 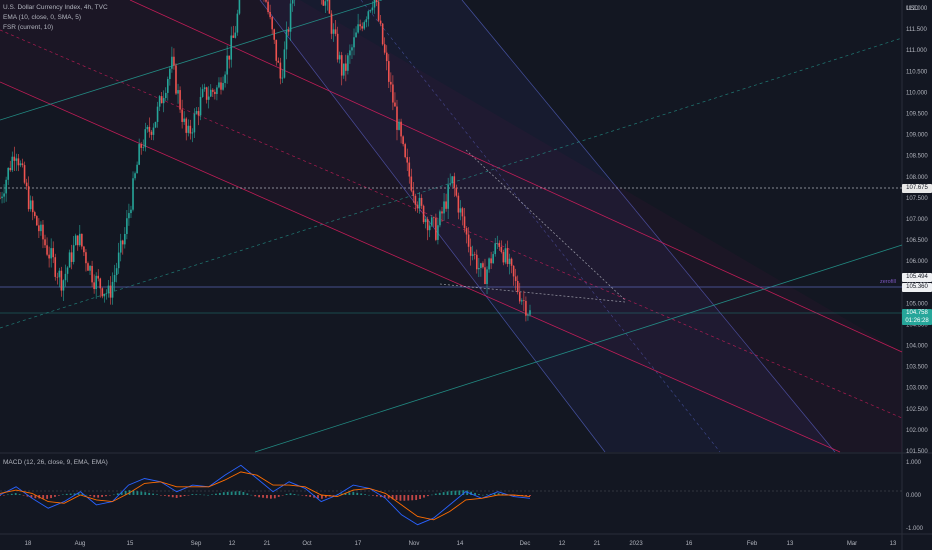 What do you see at coordinates (915, 496) in the screenshot?
I see `macd-scale: 1.000 0.000 -1.000` at bounding box center [915, 496].